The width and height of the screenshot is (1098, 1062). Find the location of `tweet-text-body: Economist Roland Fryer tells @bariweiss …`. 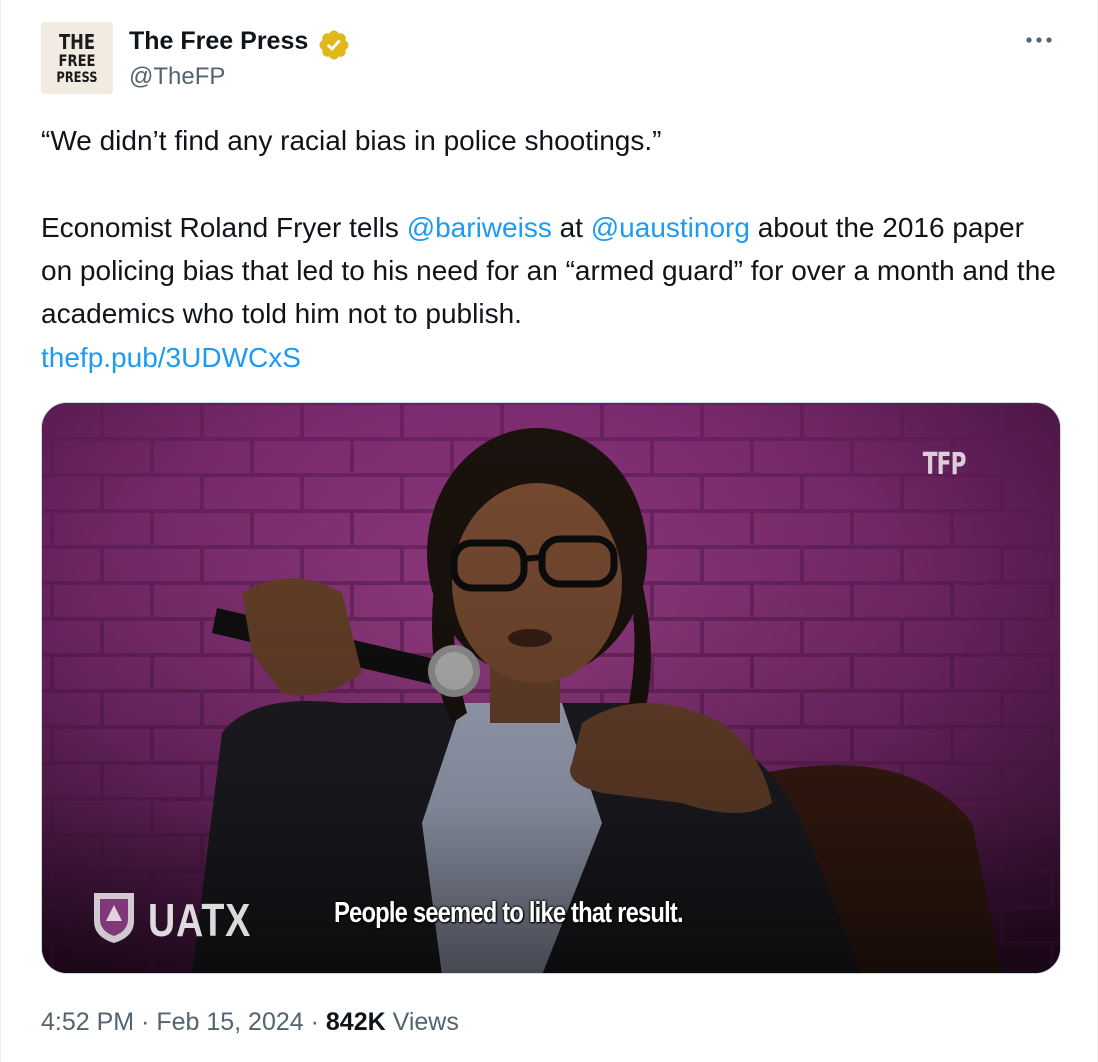

tweet-text-body: Economist Roland Fryer tells @bariweiss … is located at coordinates (551, 270).